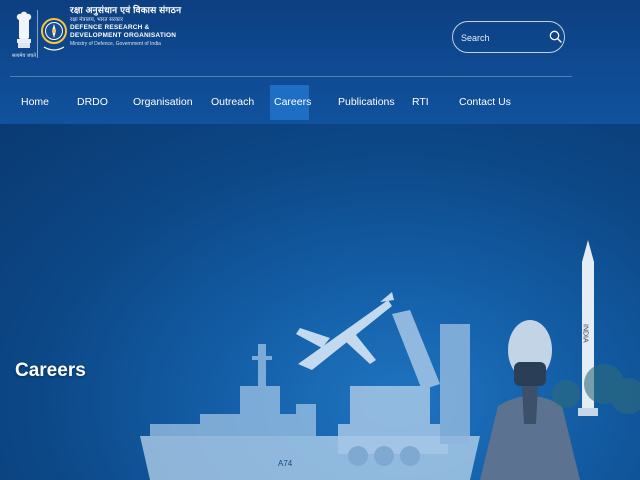 The image size is (640, 480). What do you see at coordinates (345, 331) in the screenshot?
I see `fighter-jet-graphic` at bounding box center [345, 331].